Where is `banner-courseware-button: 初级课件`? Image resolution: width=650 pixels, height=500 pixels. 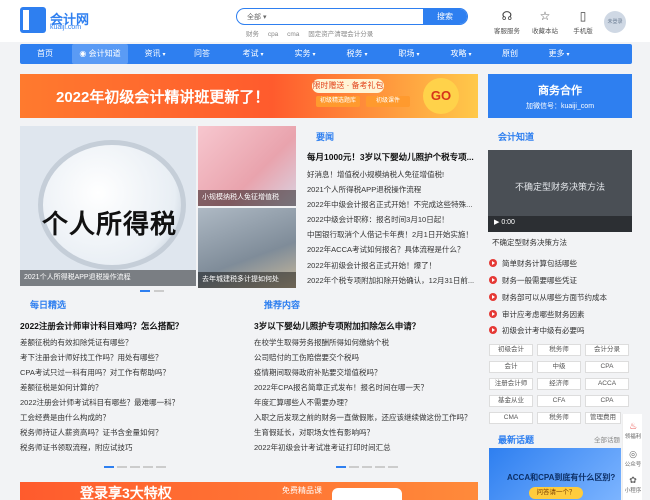 banner-courseware-button: 初级课件 is located at coordinates (388, 101).